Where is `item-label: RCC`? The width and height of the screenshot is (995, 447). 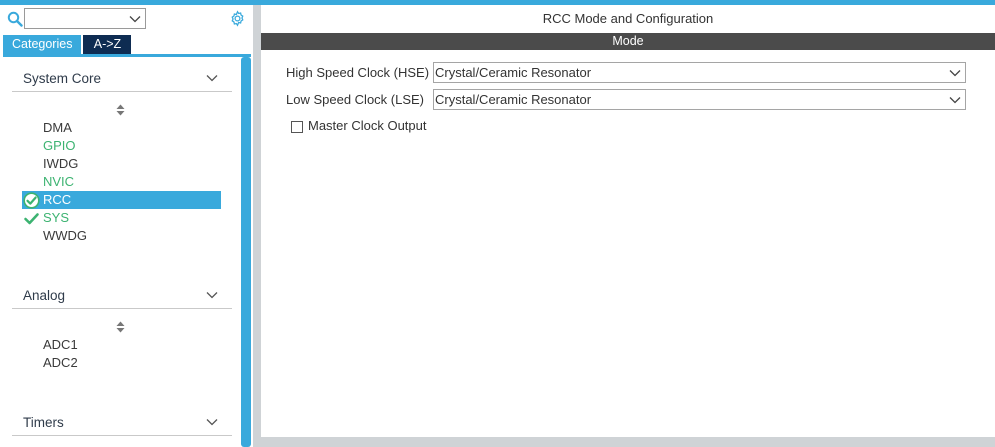
item-label: RCC is located at coordinates (57, 199).